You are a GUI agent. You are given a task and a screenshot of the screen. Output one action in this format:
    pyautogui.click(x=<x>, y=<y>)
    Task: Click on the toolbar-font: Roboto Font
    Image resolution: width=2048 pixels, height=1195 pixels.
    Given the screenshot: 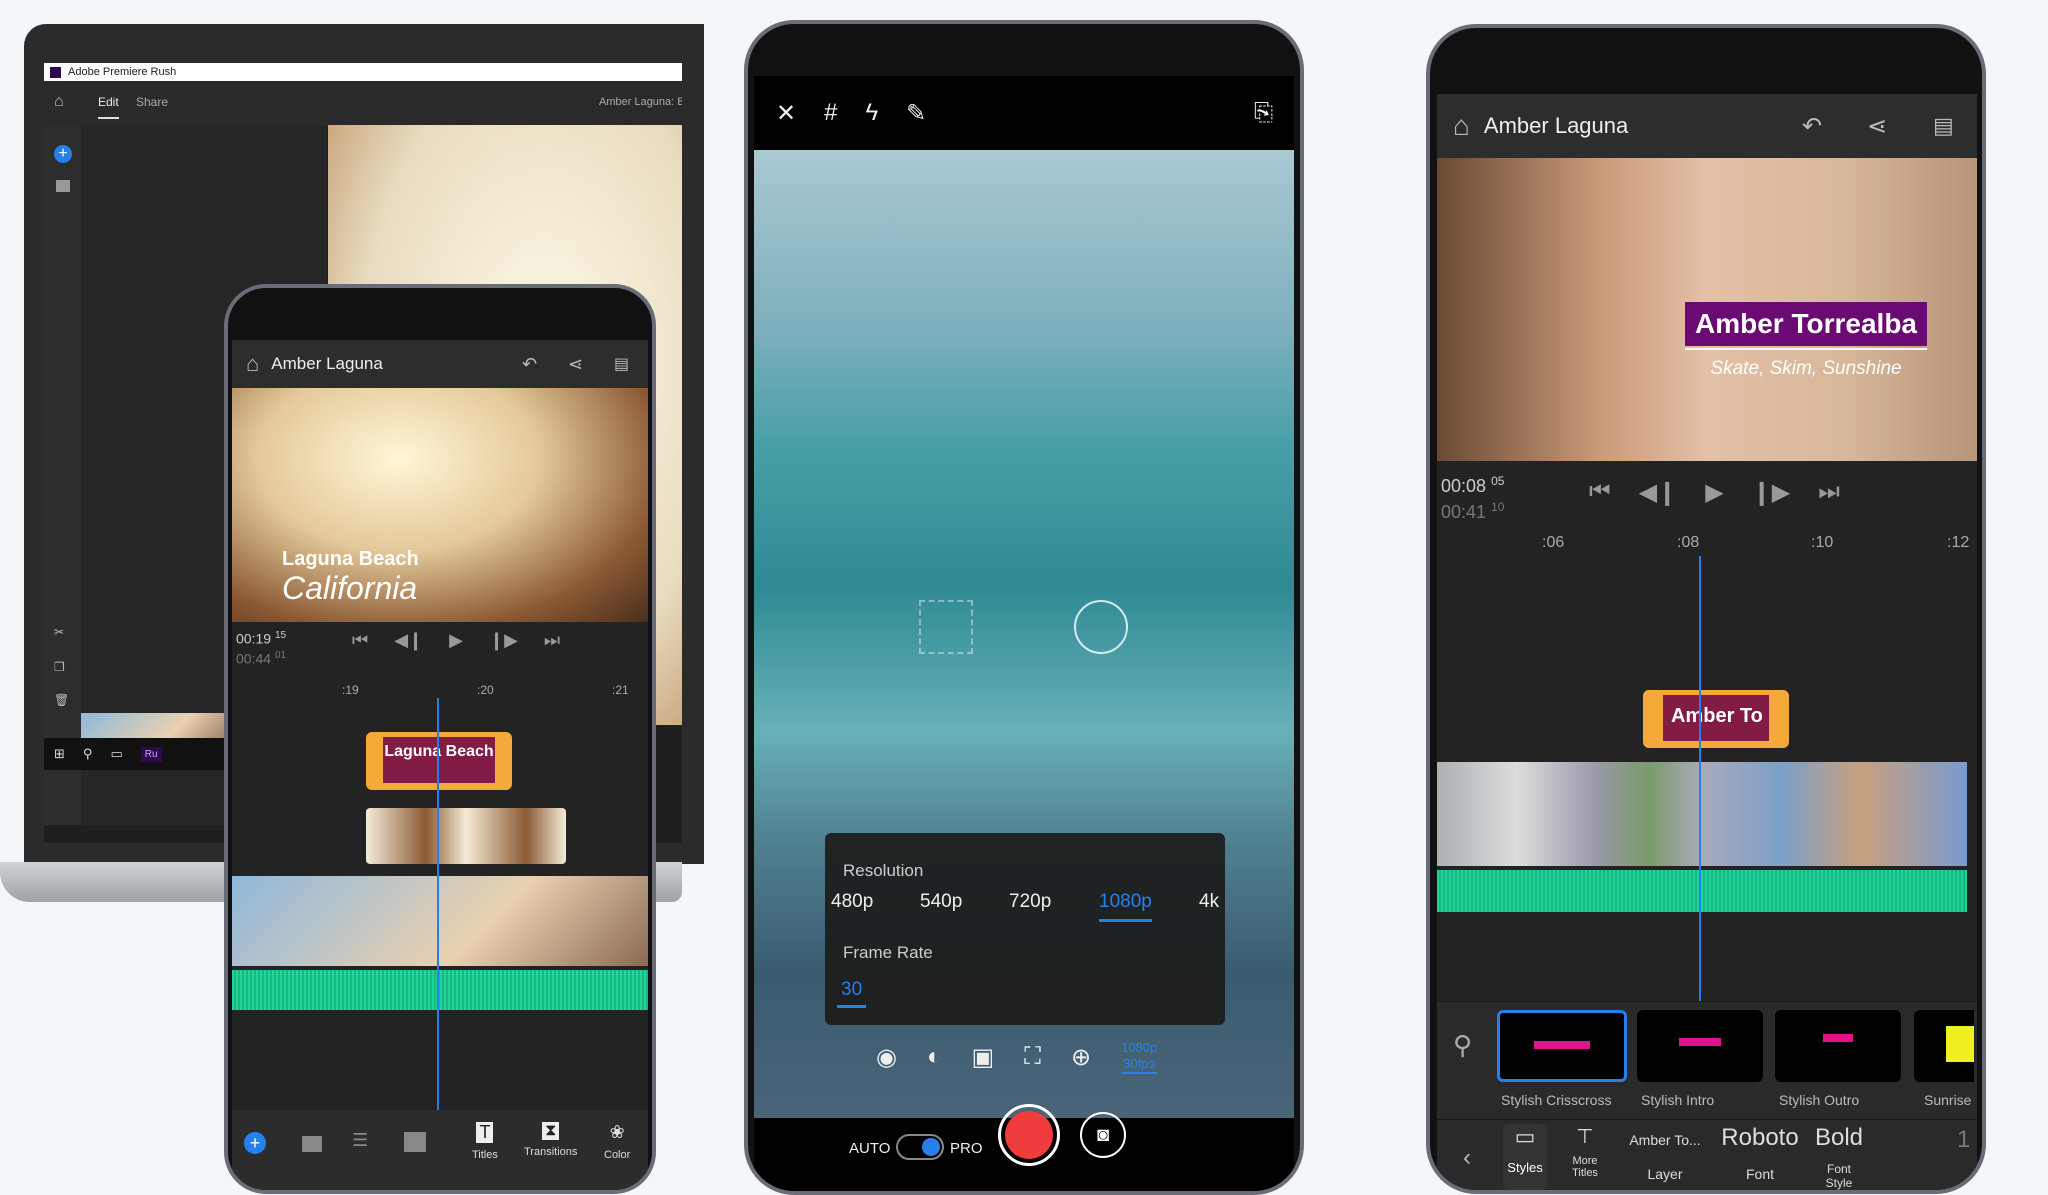 What is the action you would take?
    pyautogui.click(x=1760, y=1153)
    